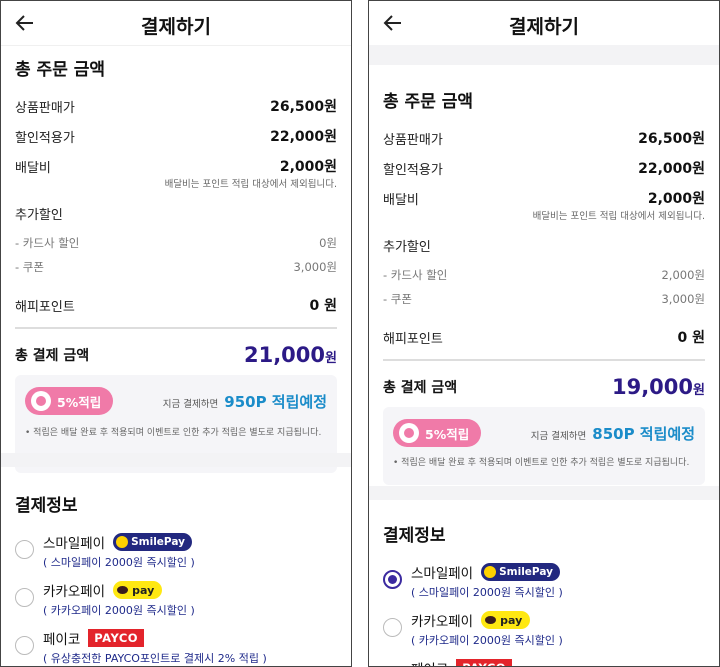 The height and width of the screenshot is (667, 720). What do you see at coordinates (328, 243) in the screenshot?
I see `card-discount-value: 0원` at bounding box center [328, 243].